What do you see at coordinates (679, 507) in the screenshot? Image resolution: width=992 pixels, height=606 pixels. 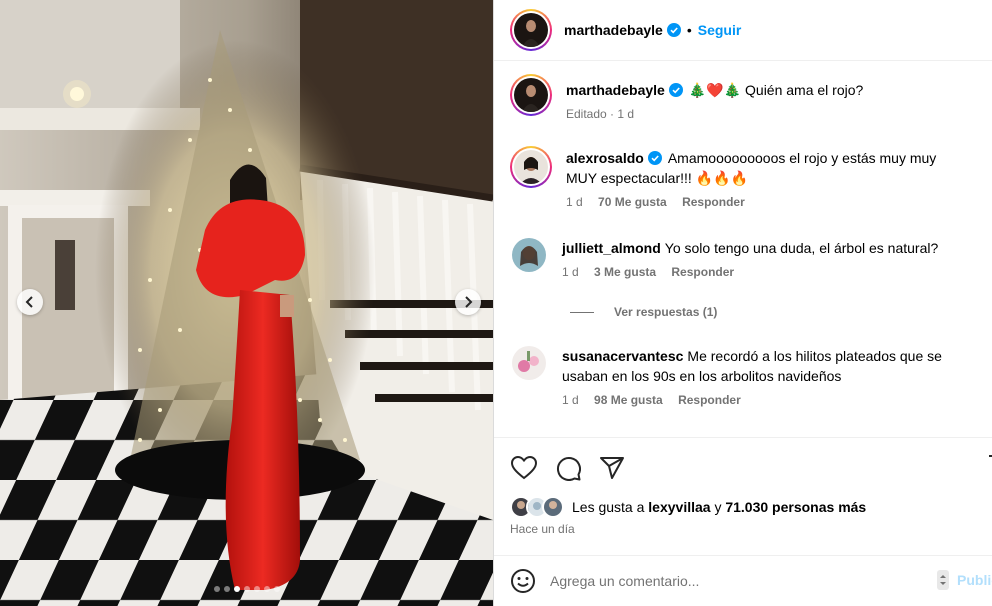 I see `likes-user: lexyvillaa` at bounding box center [679, 507].